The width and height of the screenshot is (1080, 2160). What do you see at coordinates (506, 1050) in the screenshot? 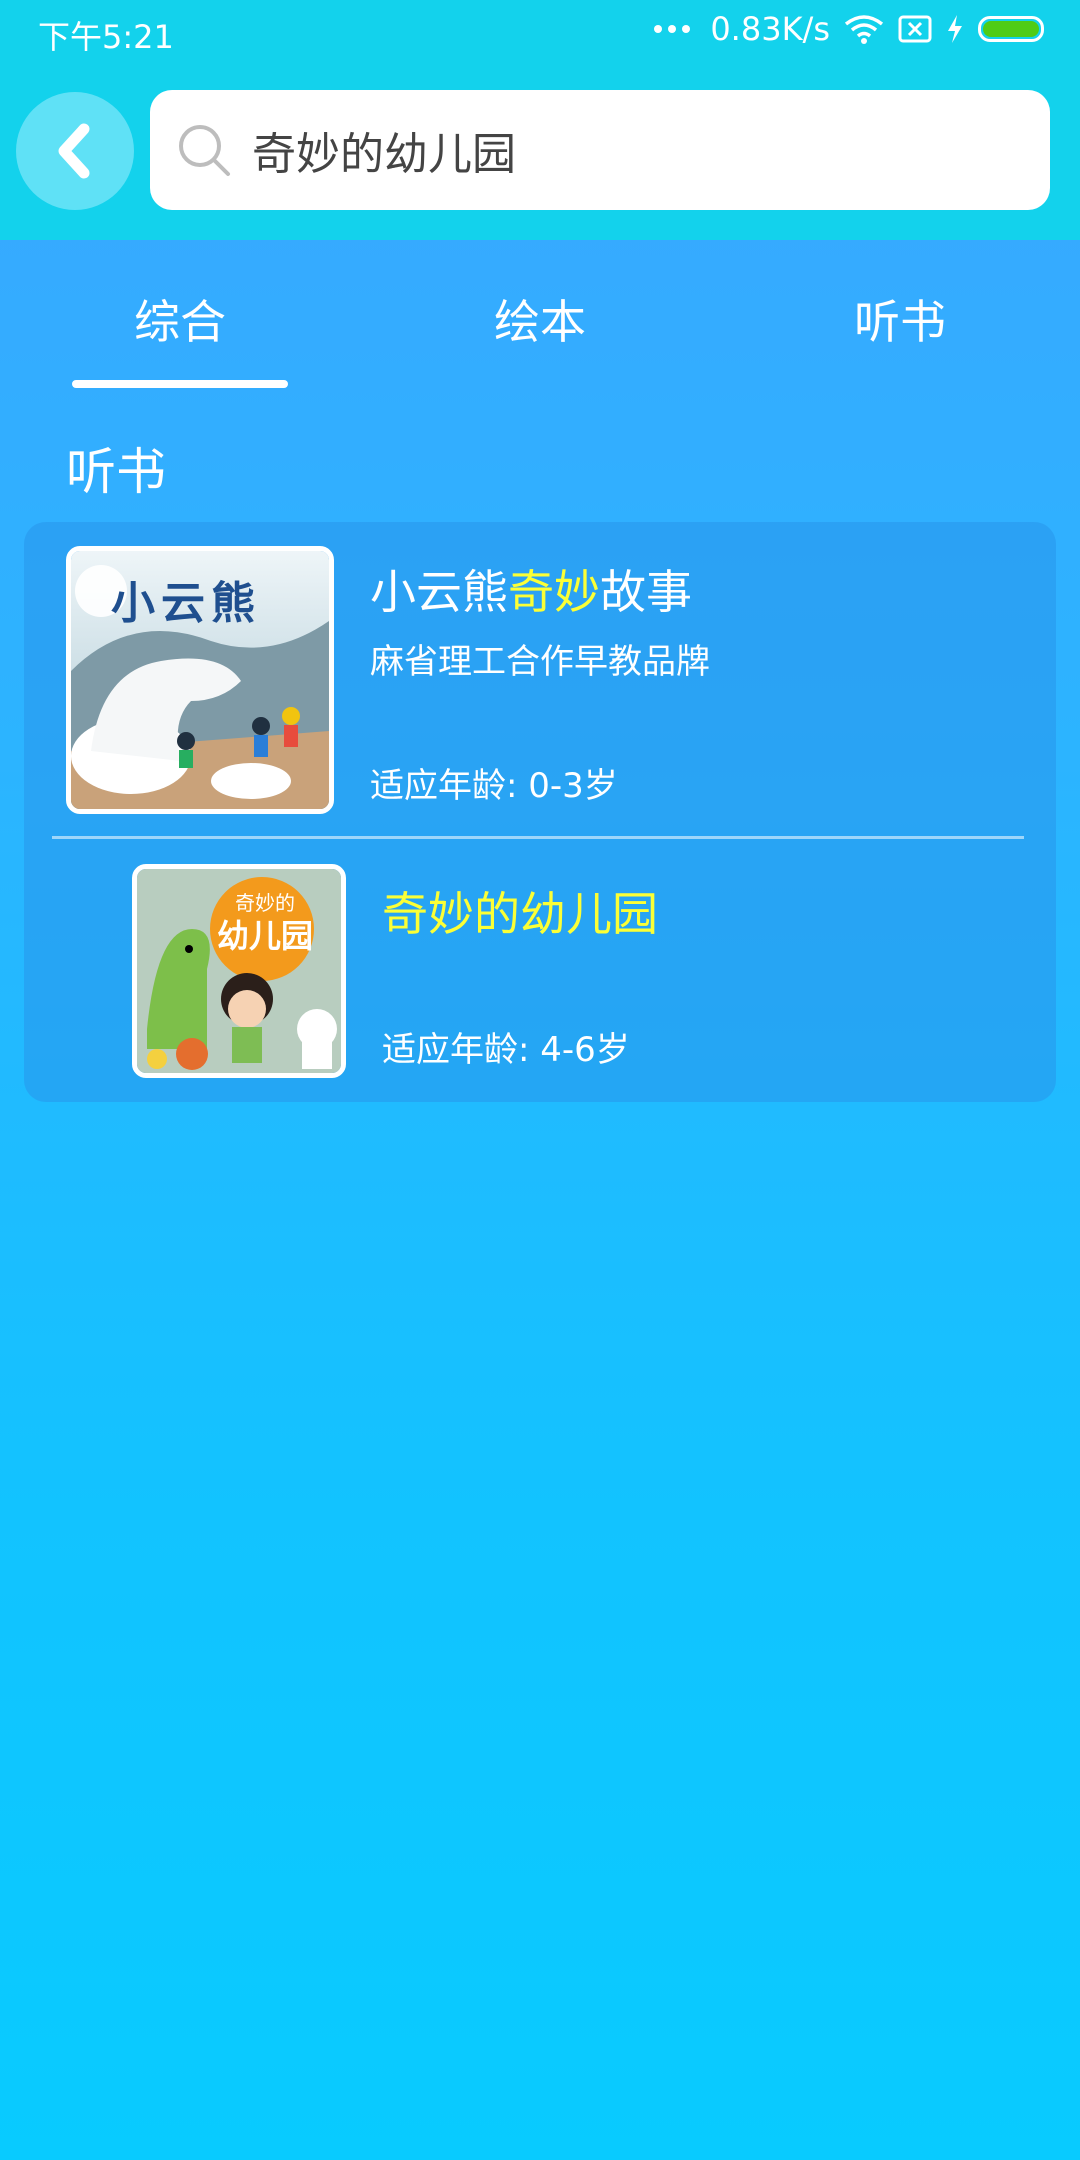
I see `item-age: 适应年龄: 4-6岁` at bounding box center [506, 1050].